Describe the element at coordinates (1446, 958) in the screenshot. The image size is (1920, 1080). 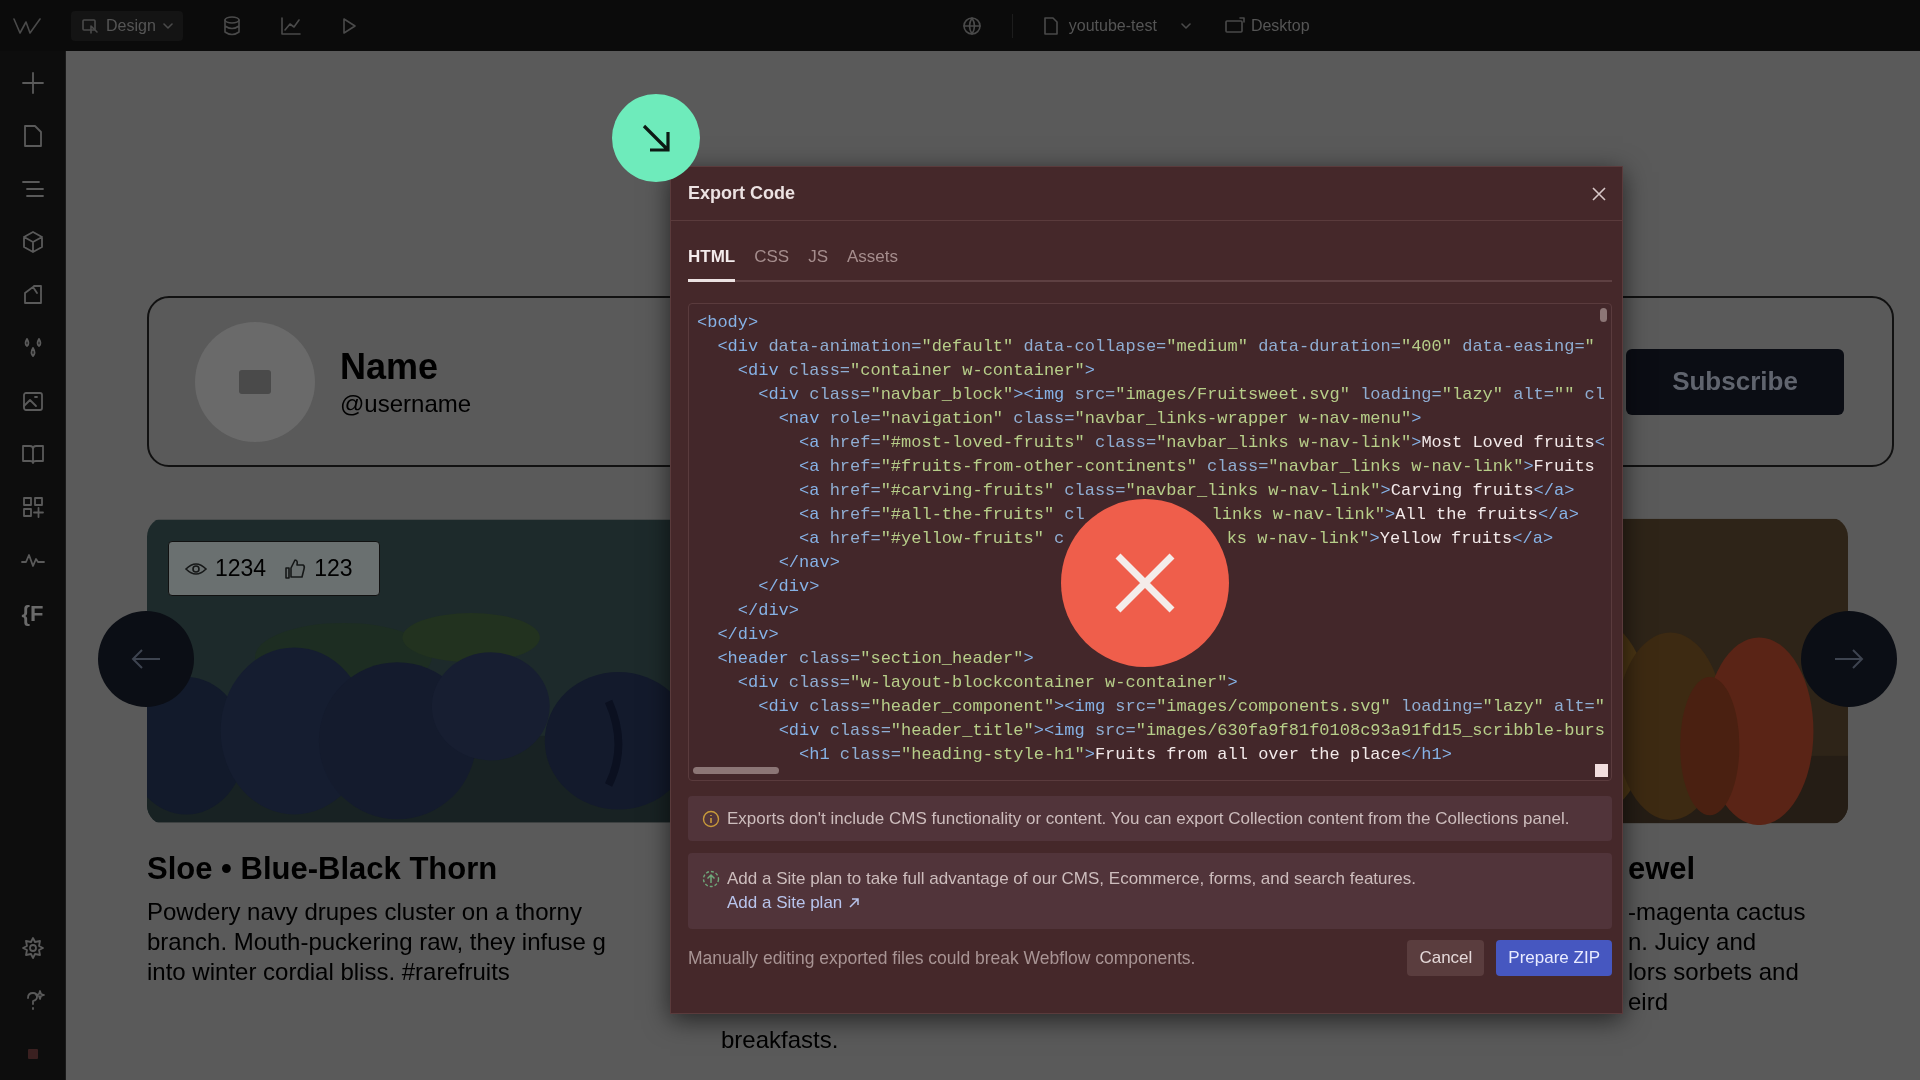
I see `cancel-button: Cancel` at that location.